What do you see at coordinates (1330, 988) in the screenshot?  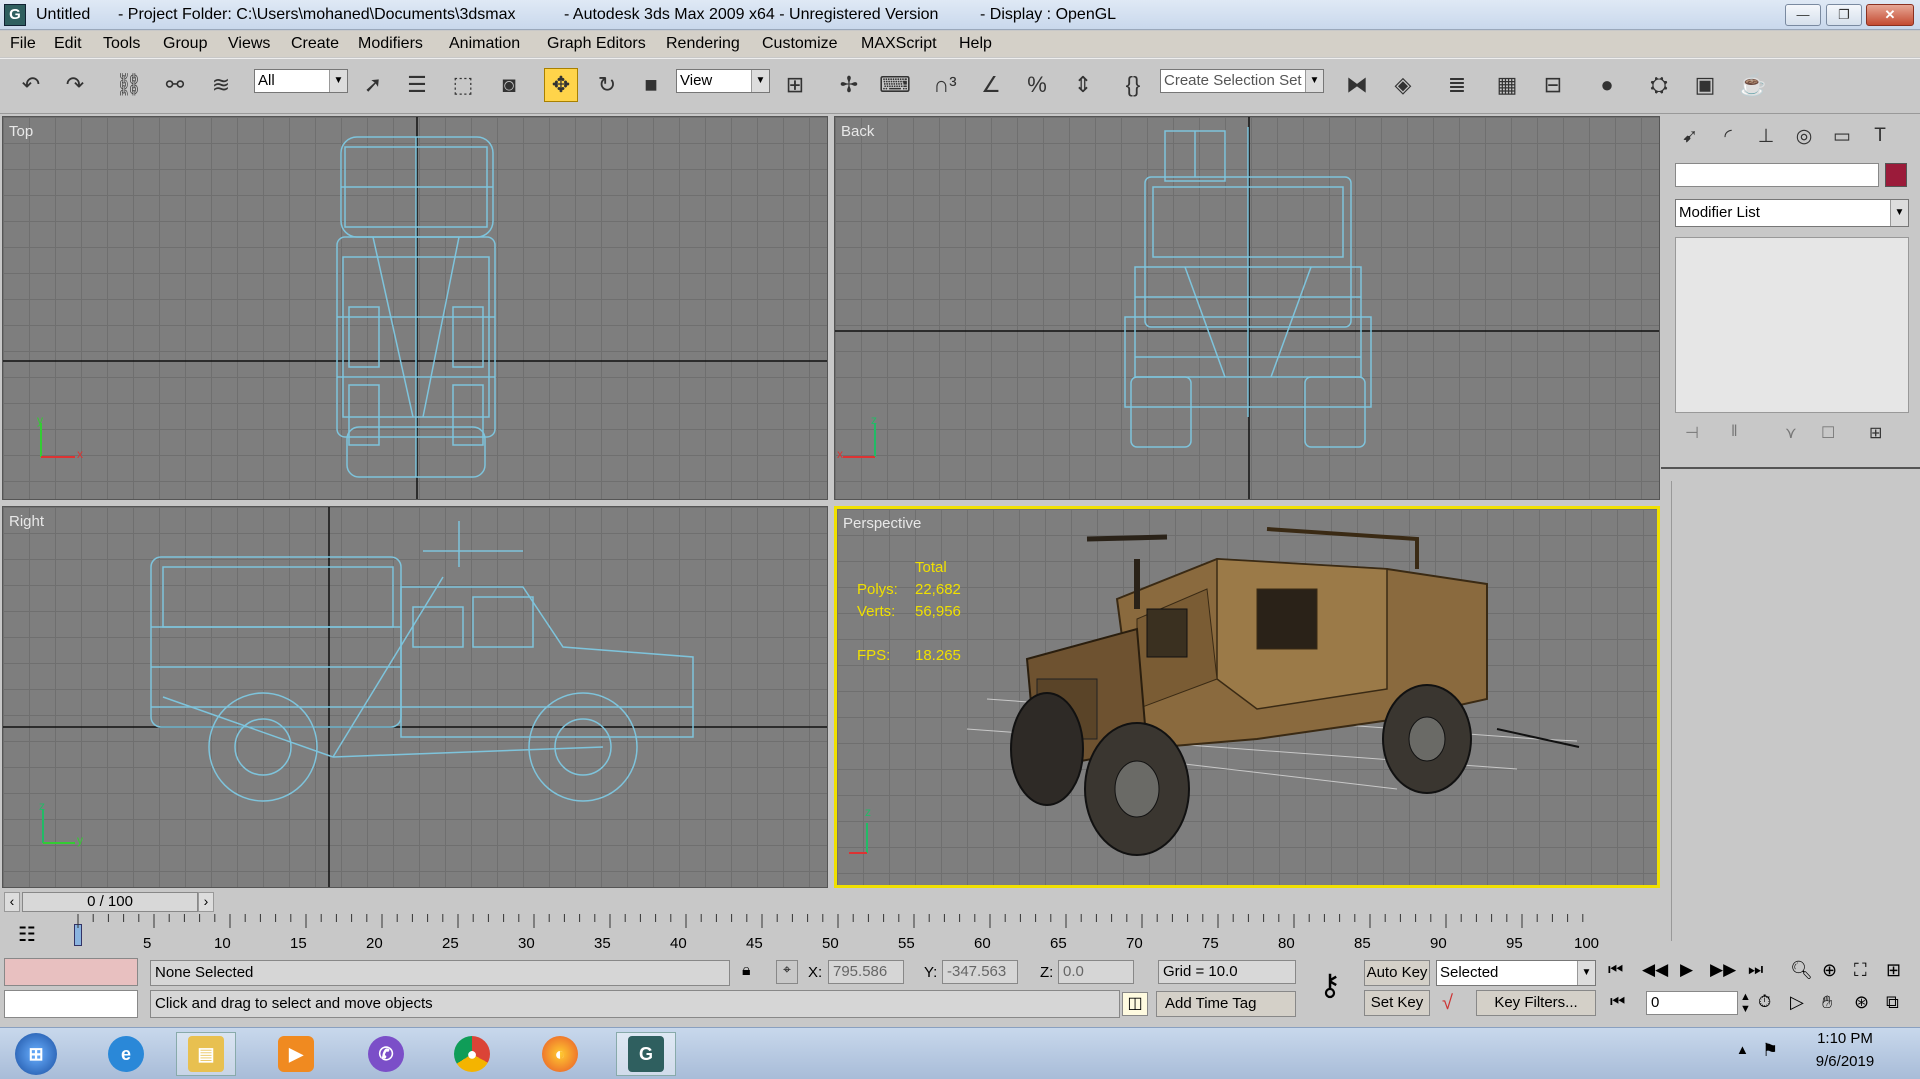 I see `set-key-icon: ⚷` at bounding box center [1330, 988].